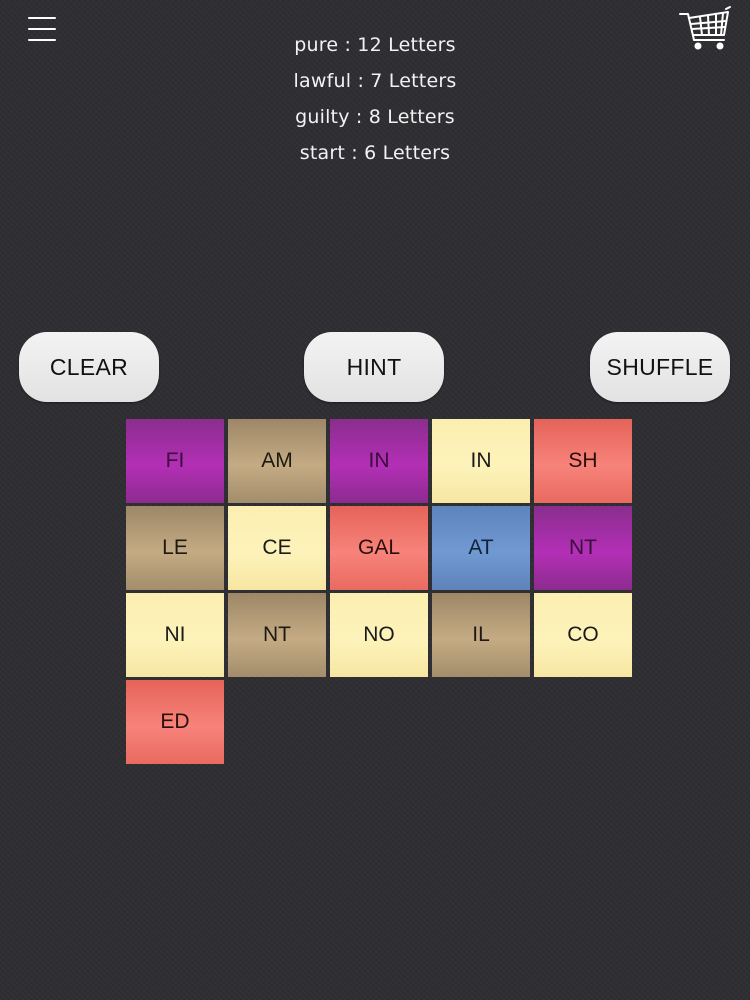 Image resolution: width=750 pixels, height=1000 pixels. Describe the element at coordinates (375, 45) in the screenshot. I see `clue-item: pure : 12 Letters` at that location.